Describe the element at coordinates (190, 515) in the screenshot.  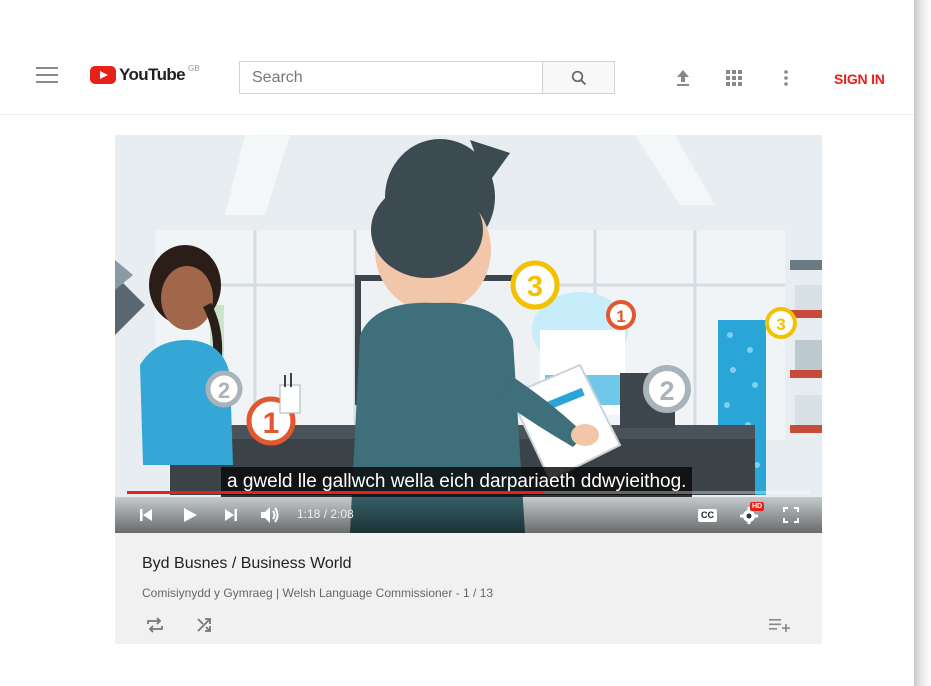
I see `play-icon` at that location.